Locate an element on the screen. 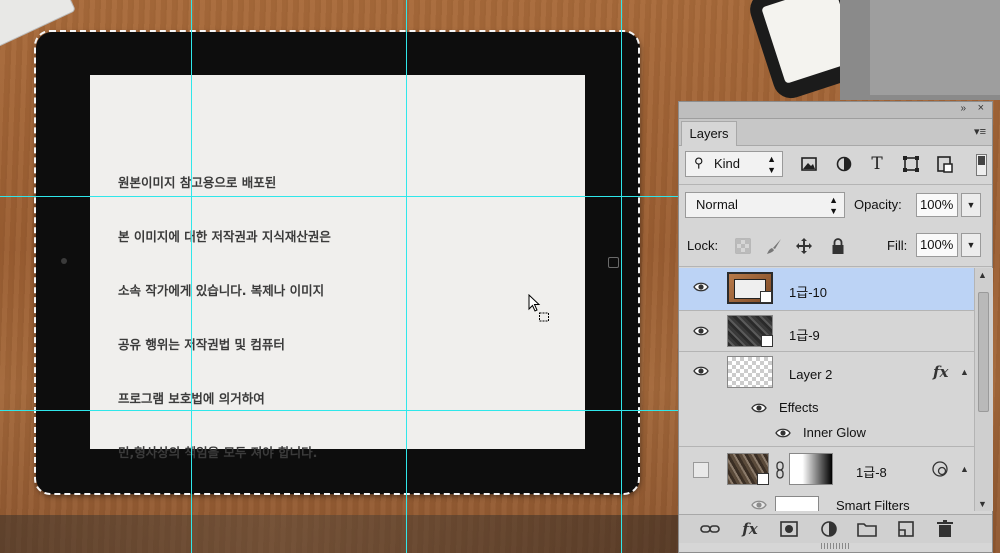 Image resolution: width=1000 pixels, height=553 pixels. fx-badge-icon: fx is located at coordinates (940, 372).